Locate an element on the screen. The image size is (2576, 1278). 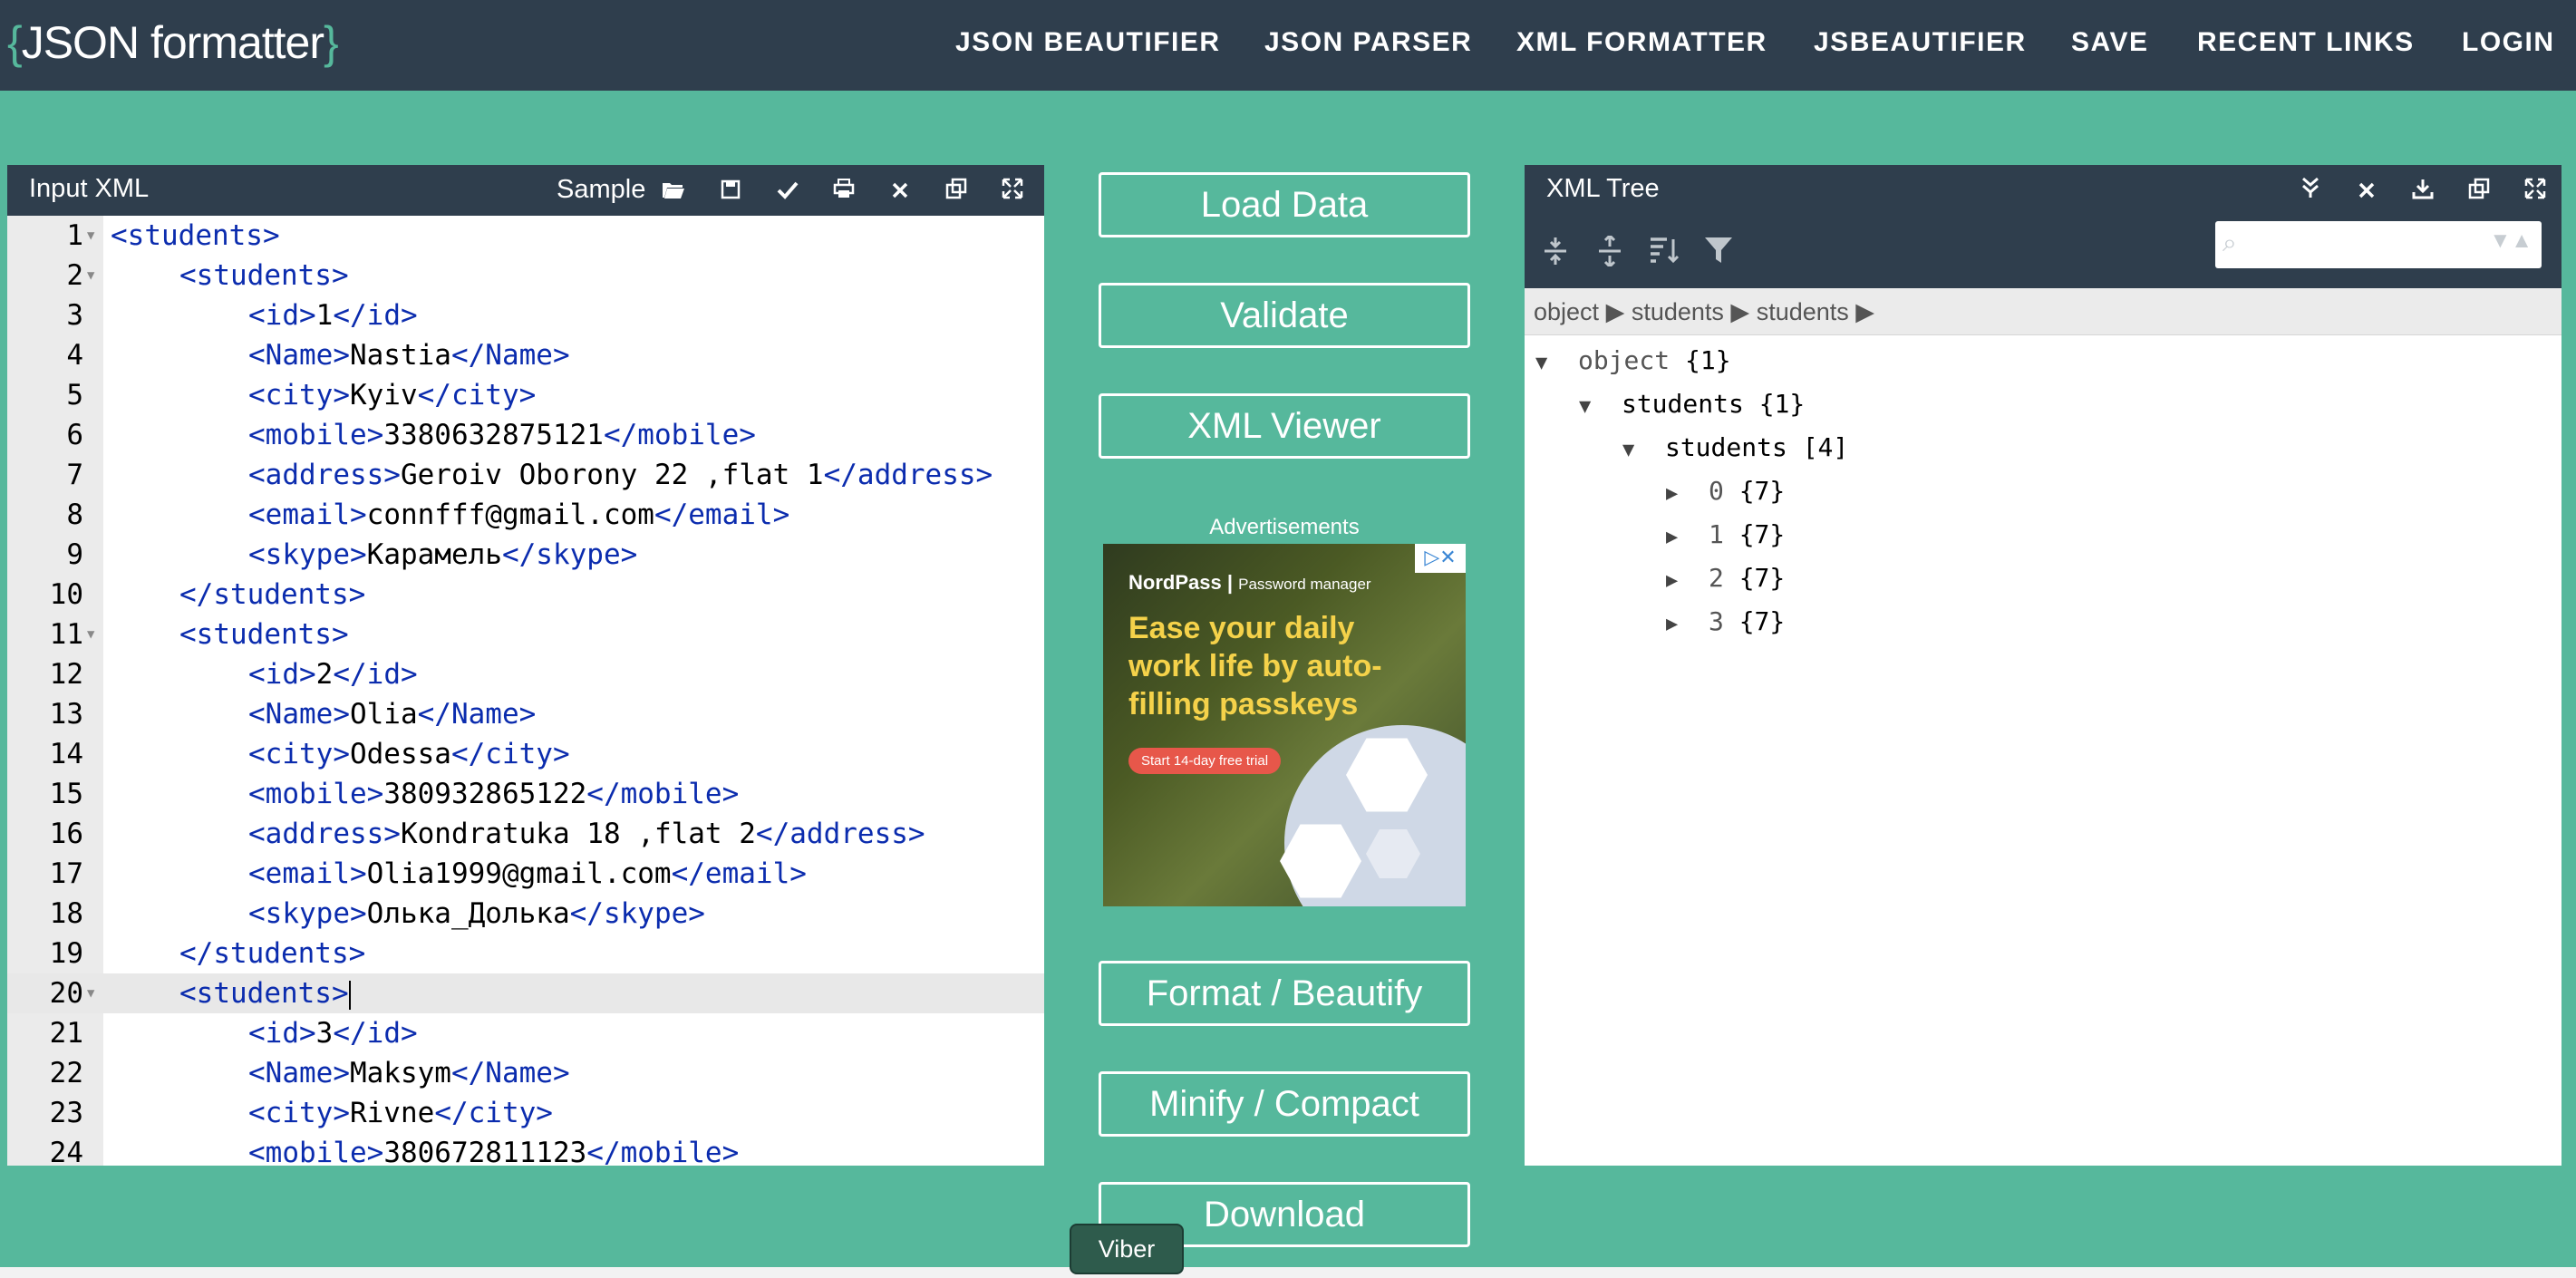
code-line: 3 <id>1</id> is located at coordinates (525, 315).